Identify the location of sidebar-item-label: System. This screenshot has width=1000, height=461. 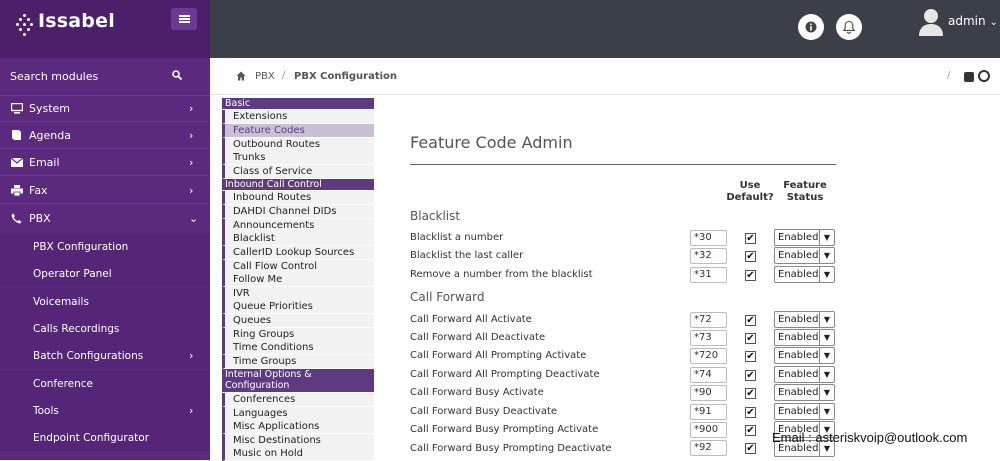
(50, 108).